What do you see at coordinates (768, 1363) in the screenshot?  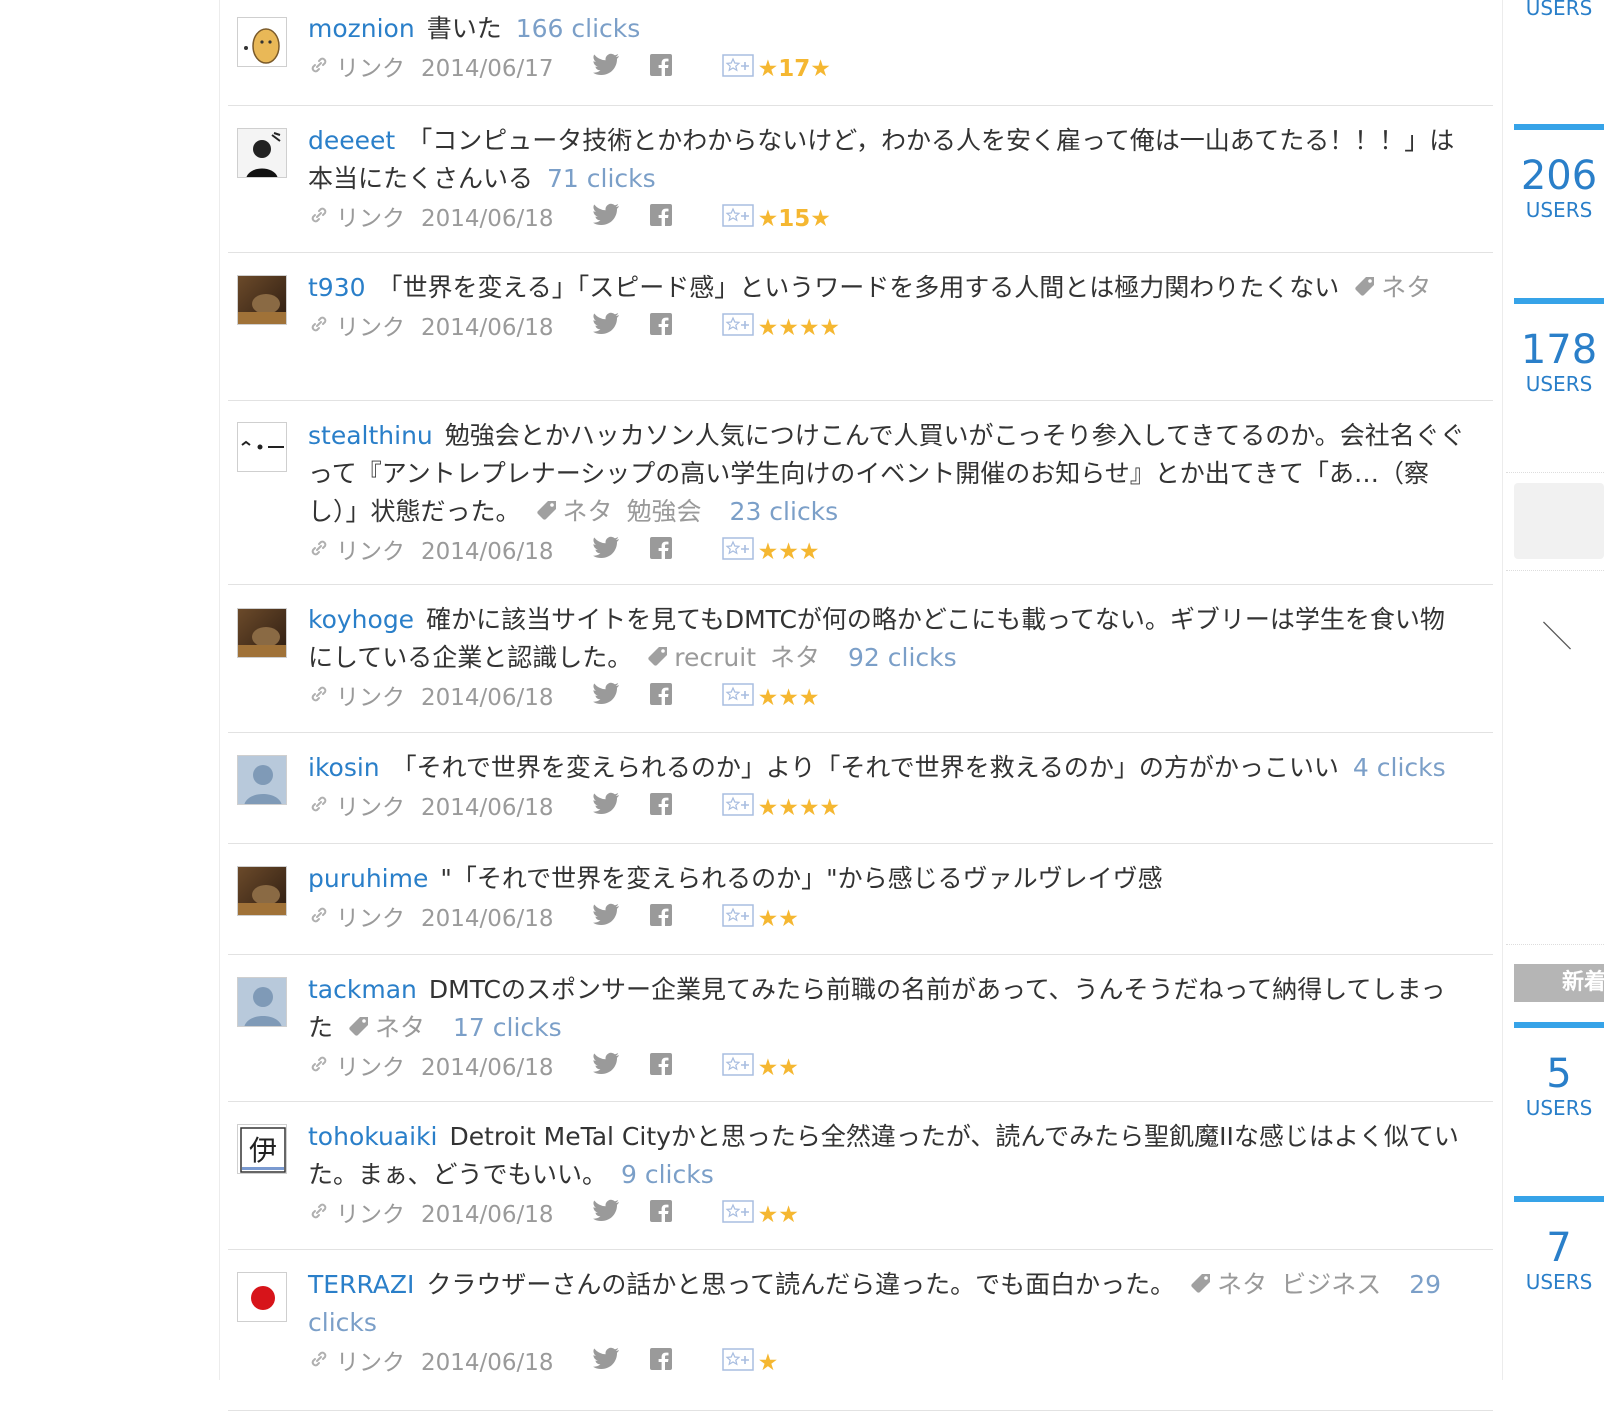 I see `star-rating: ★` at bounding box center [768, 1363].